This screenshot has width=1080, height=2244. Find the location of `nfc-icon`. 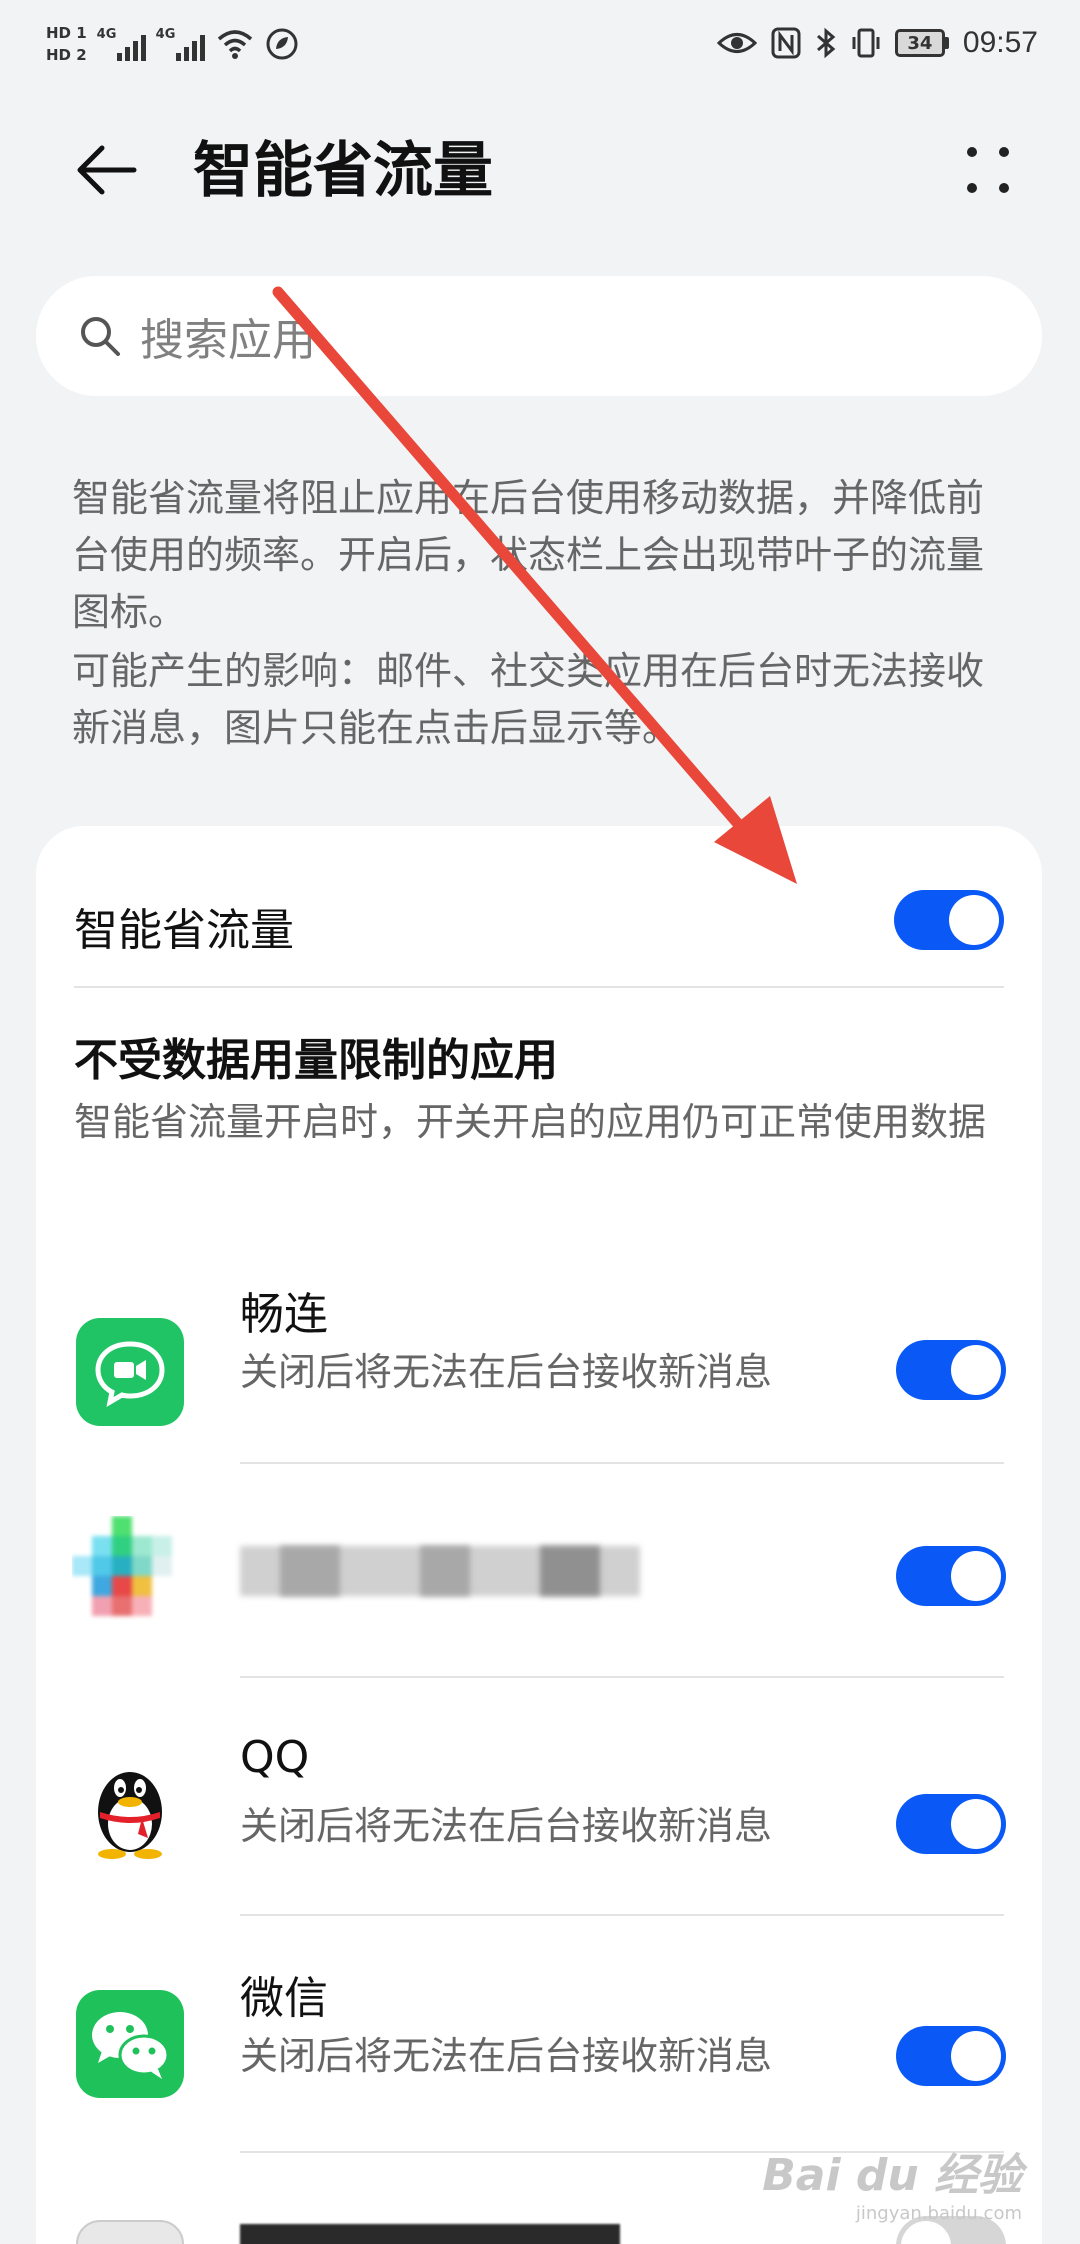

nfc-icon is located at coordinates (786, 43).